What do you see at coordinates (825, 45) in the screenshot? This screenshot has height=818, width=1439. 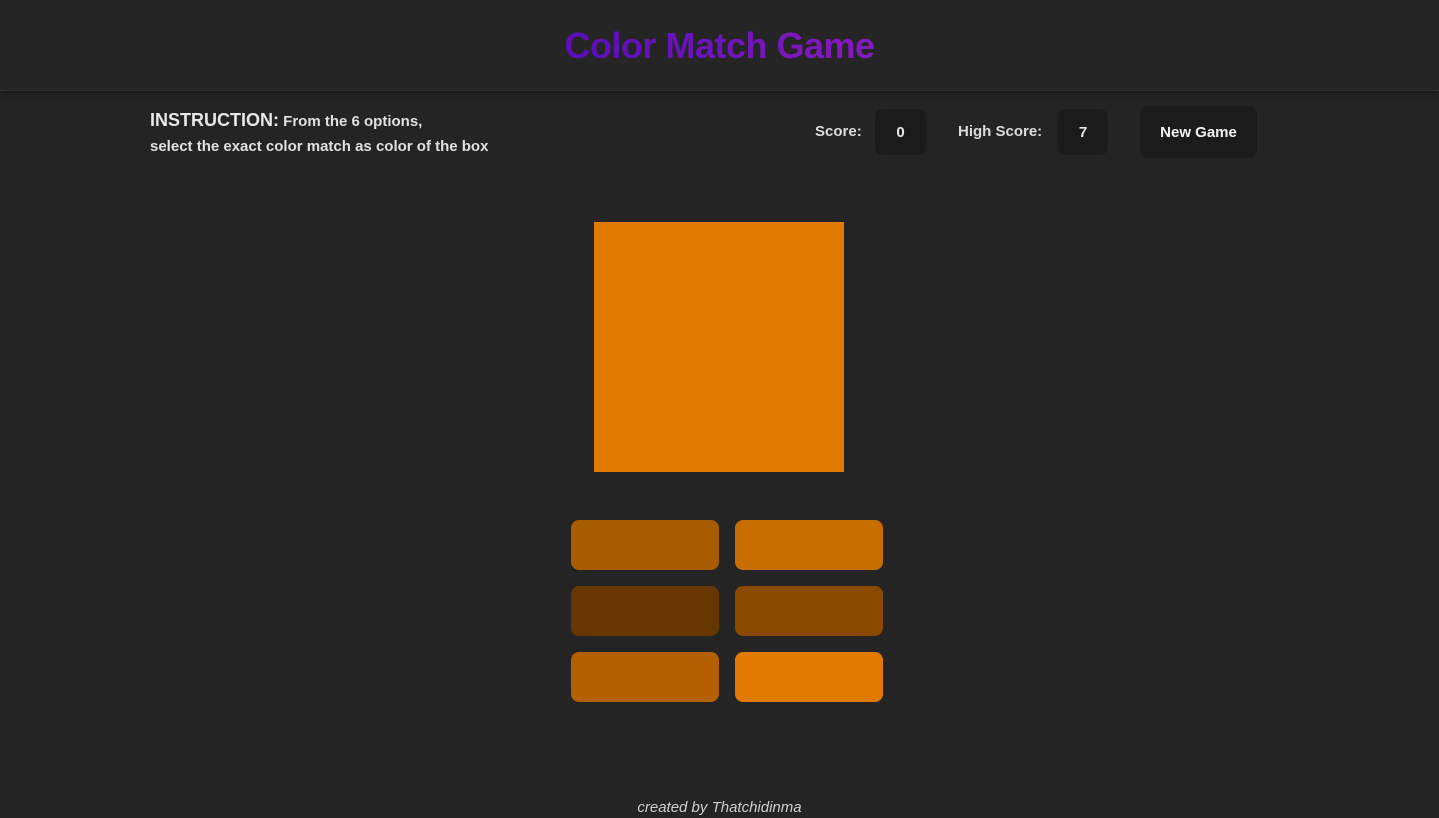 I see `title-word-game: Game` at bounding box center [825, 45].